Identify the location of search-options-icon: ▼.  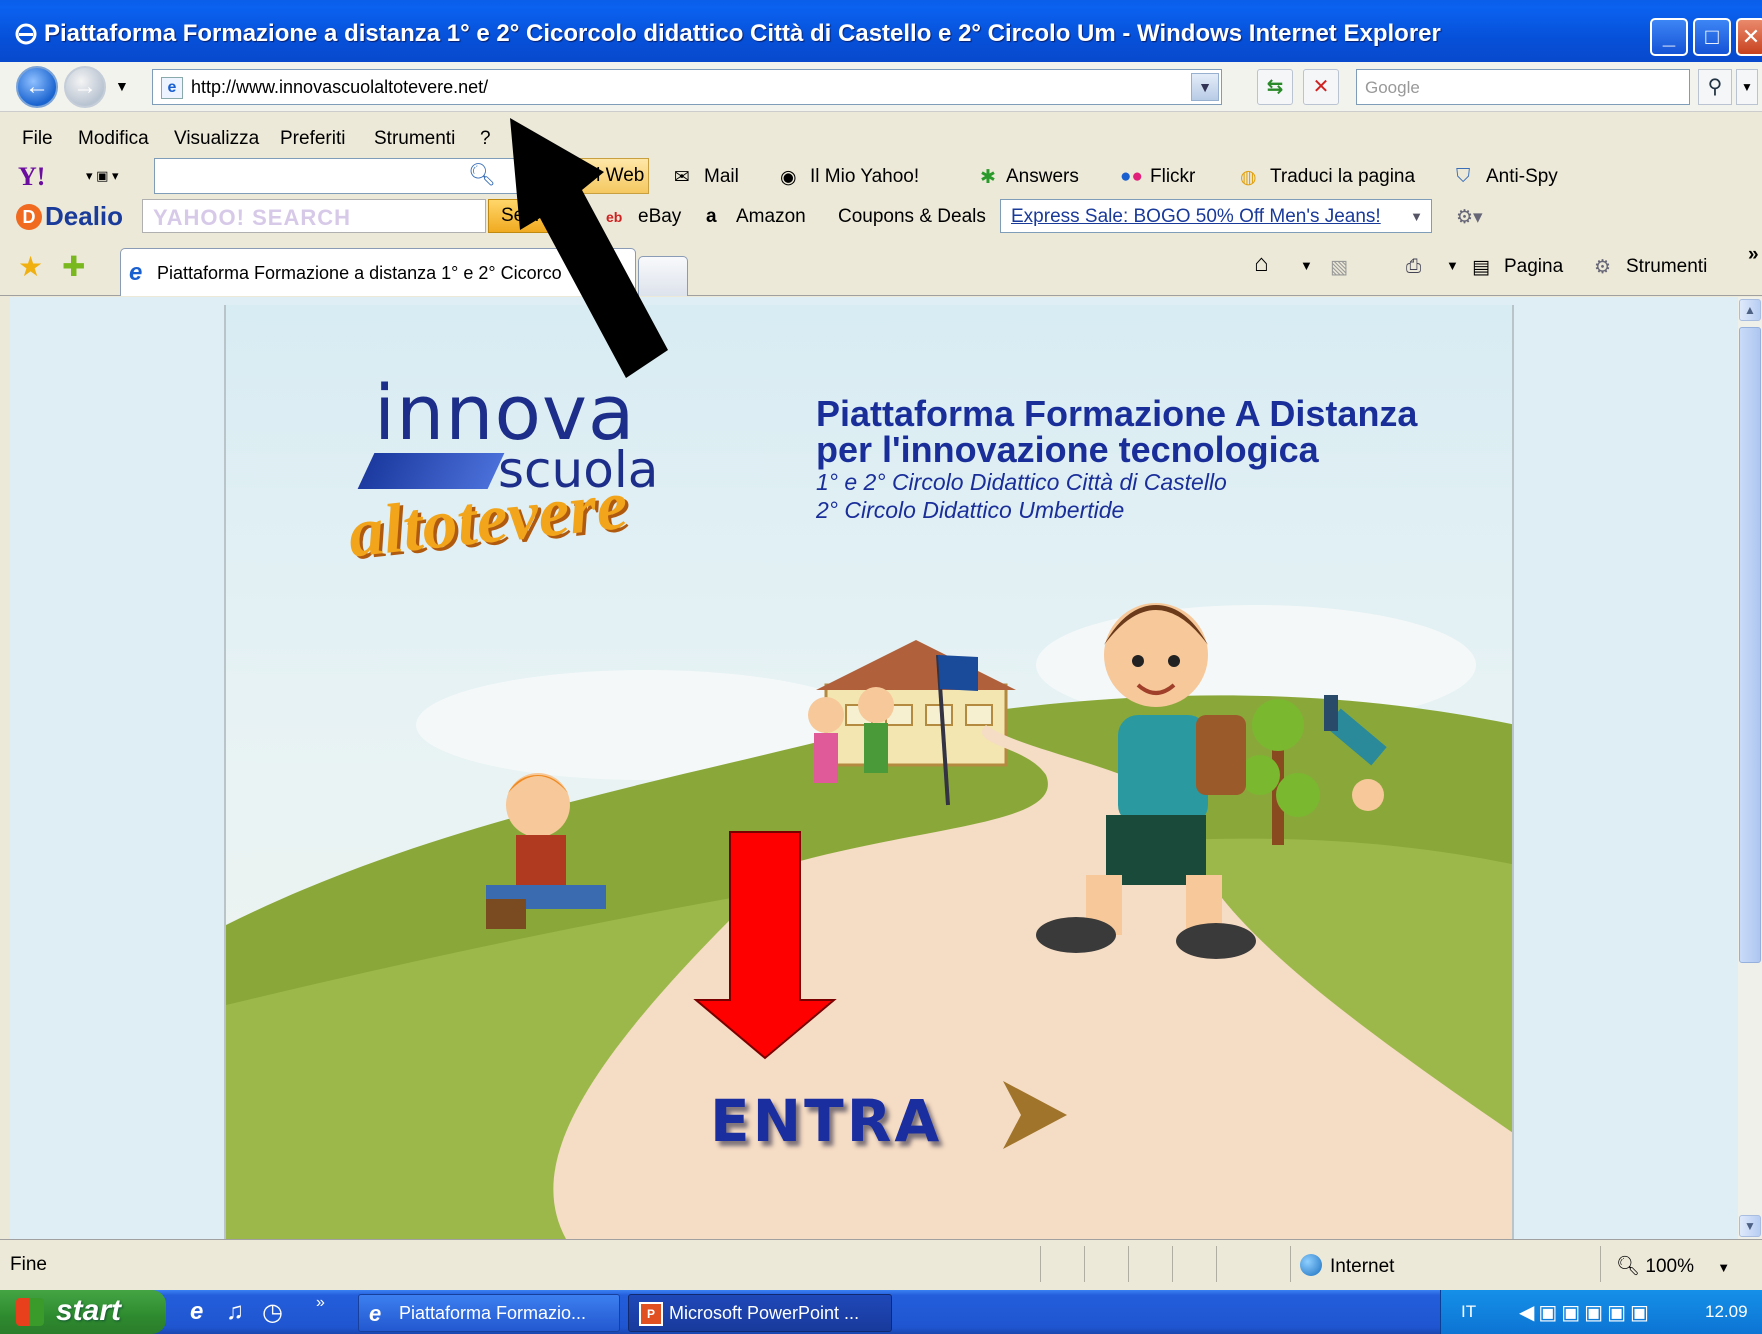
(1747, 87).